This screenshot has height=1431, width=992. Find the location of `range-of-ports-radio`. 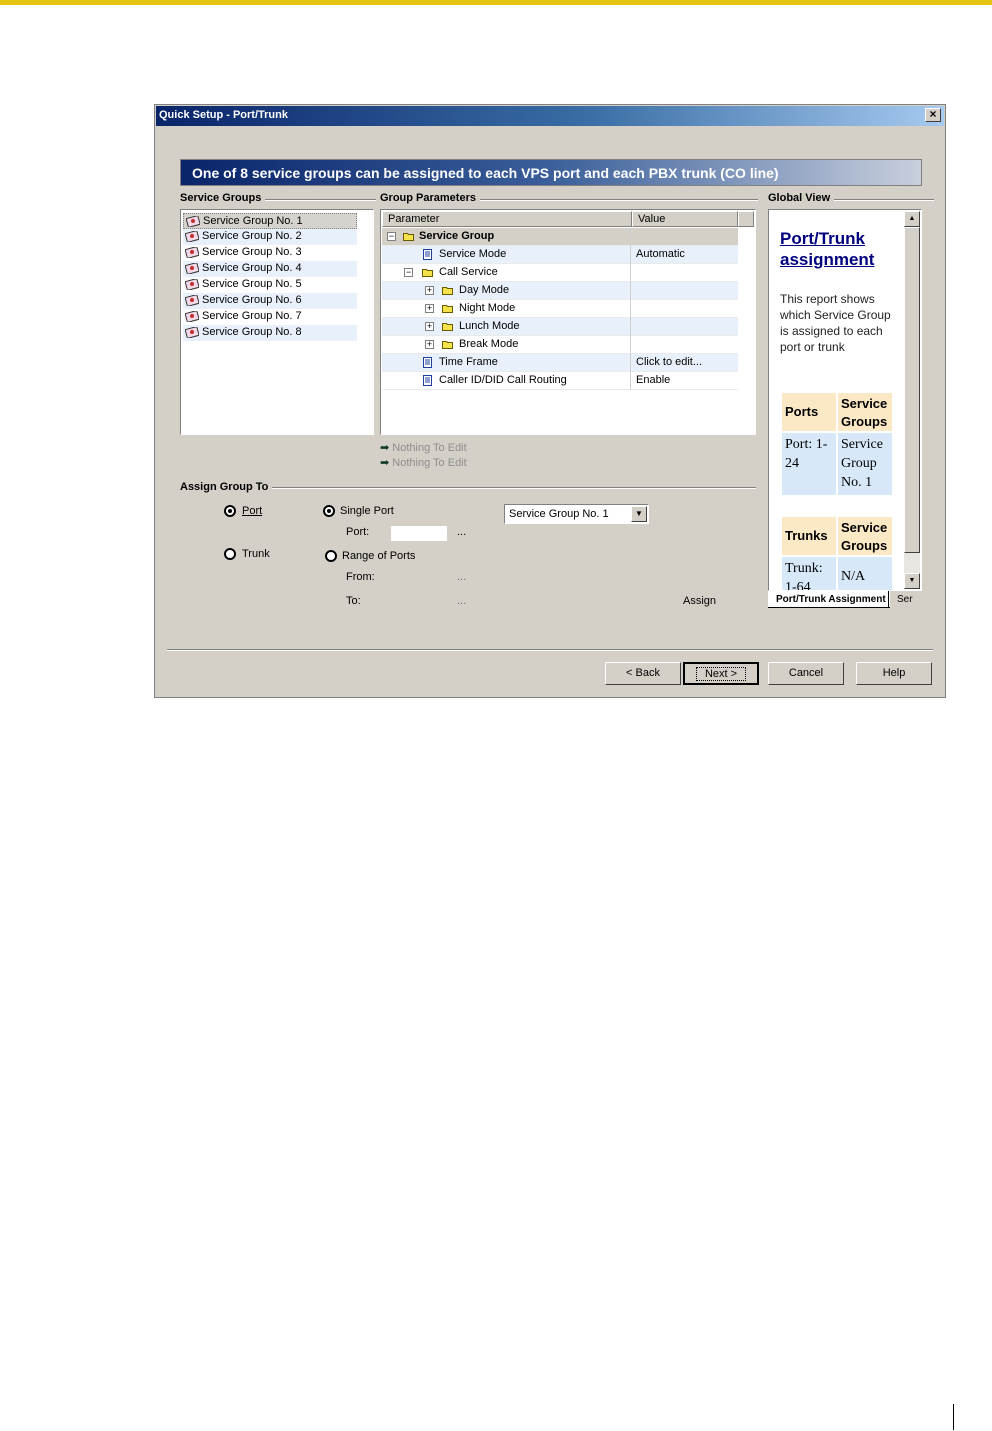

range-of-ports-radio is located at coordinates (331, 556).